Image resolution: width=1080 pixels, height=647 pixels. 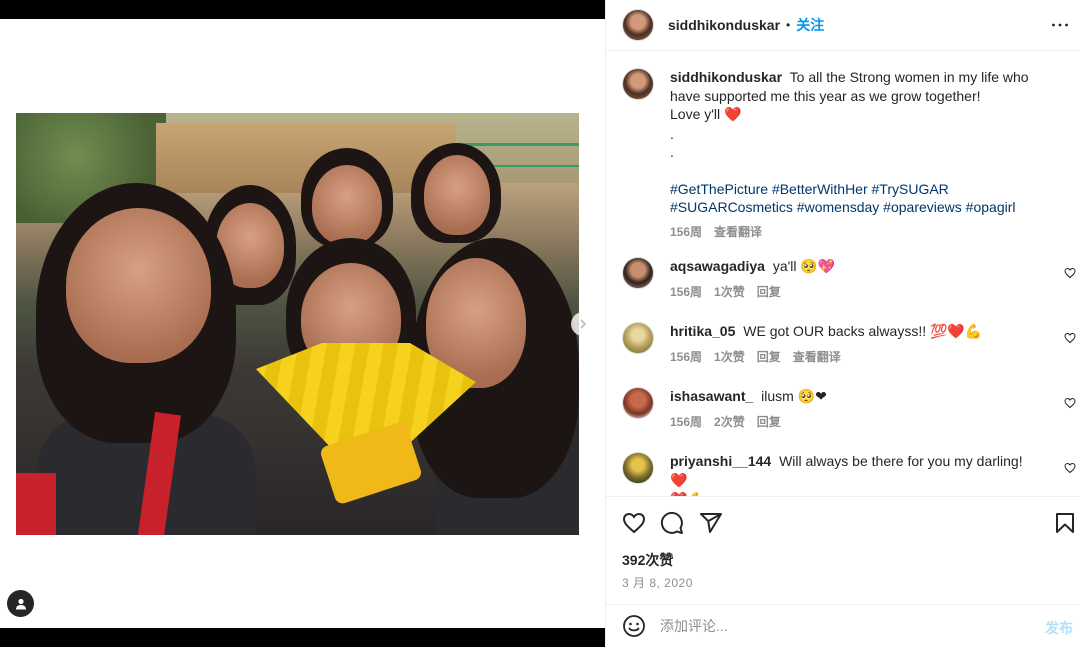 I want to click on comment-body: ishasawant_ ilusm 🥺❤ 156周 2次赞 回复, so click(x=855, y=409).